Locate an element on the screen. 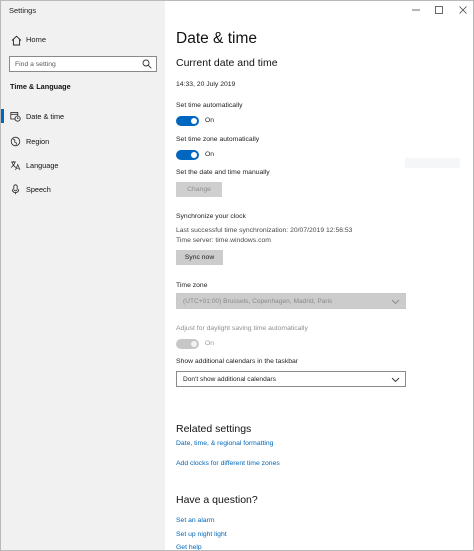  calendars-value: Don't show additional calendars is located at coordinates (229, 379).